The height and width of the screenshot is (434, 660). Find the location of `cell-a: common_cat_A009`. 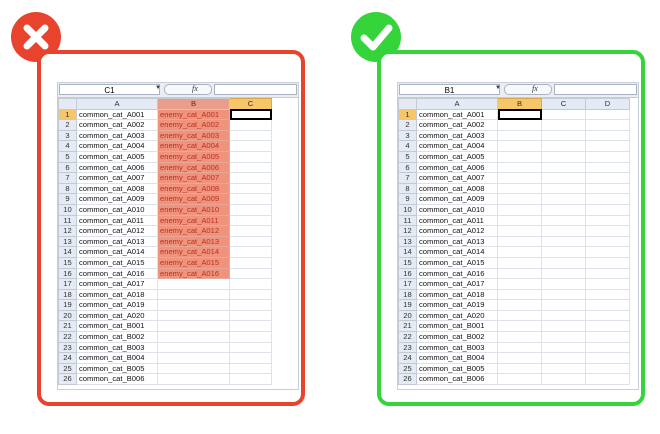

cell-a: common_cat_A009 is located at coordinates (117, 199).